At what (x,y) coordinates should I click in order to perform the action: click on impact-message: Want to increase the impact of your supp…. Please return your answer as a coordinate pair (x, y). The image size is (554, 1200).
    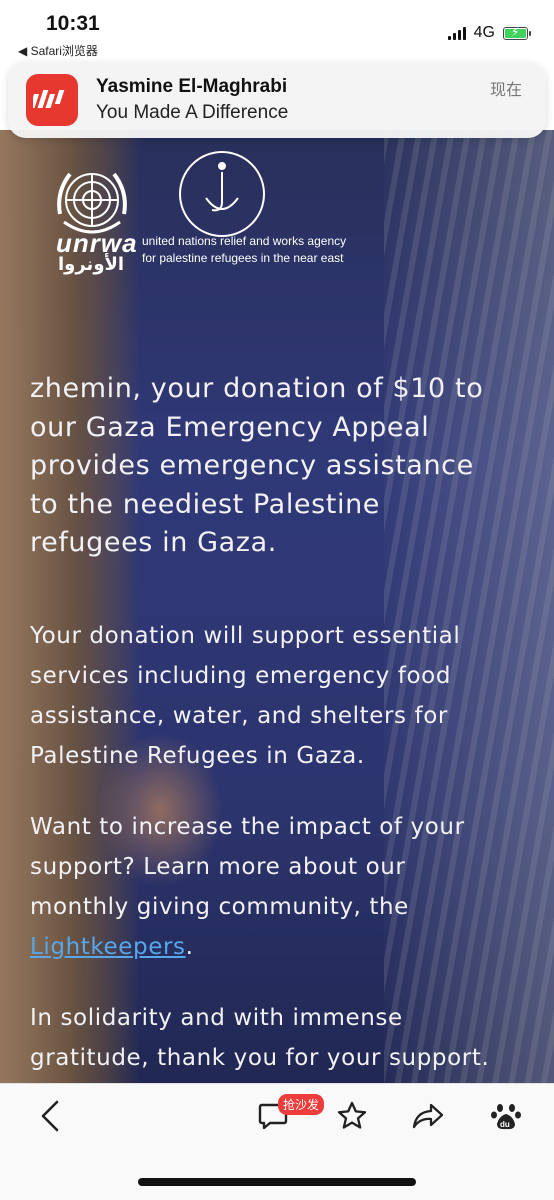
    Looking at the image, I should click on (247, 887).